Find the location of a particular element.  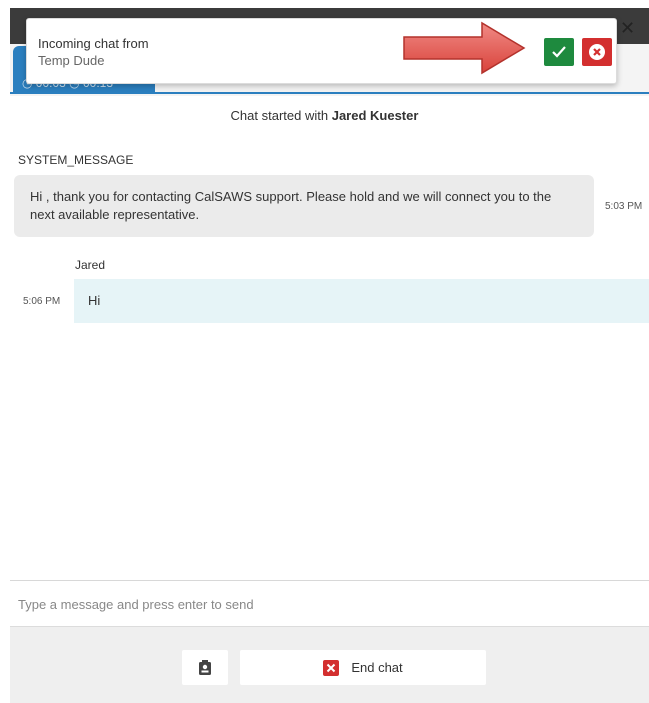

contact-card-icon is located at coordinates (205, 667).